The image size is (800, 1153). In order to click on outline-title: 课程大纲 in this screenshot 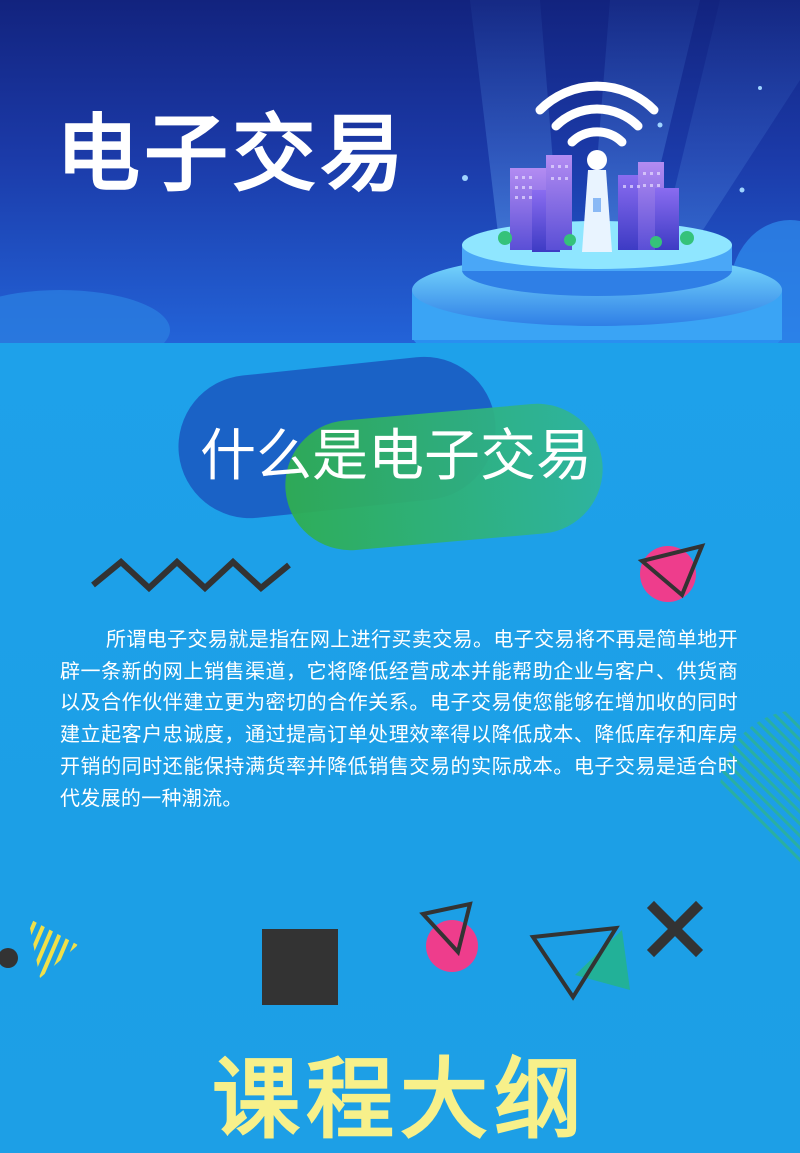, I will do `click(399, 1099)`.